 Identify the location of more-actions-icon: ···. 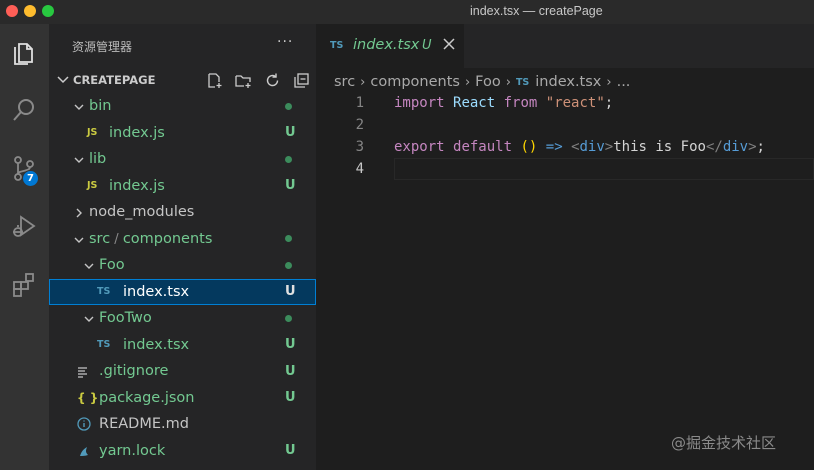
(285, 42).